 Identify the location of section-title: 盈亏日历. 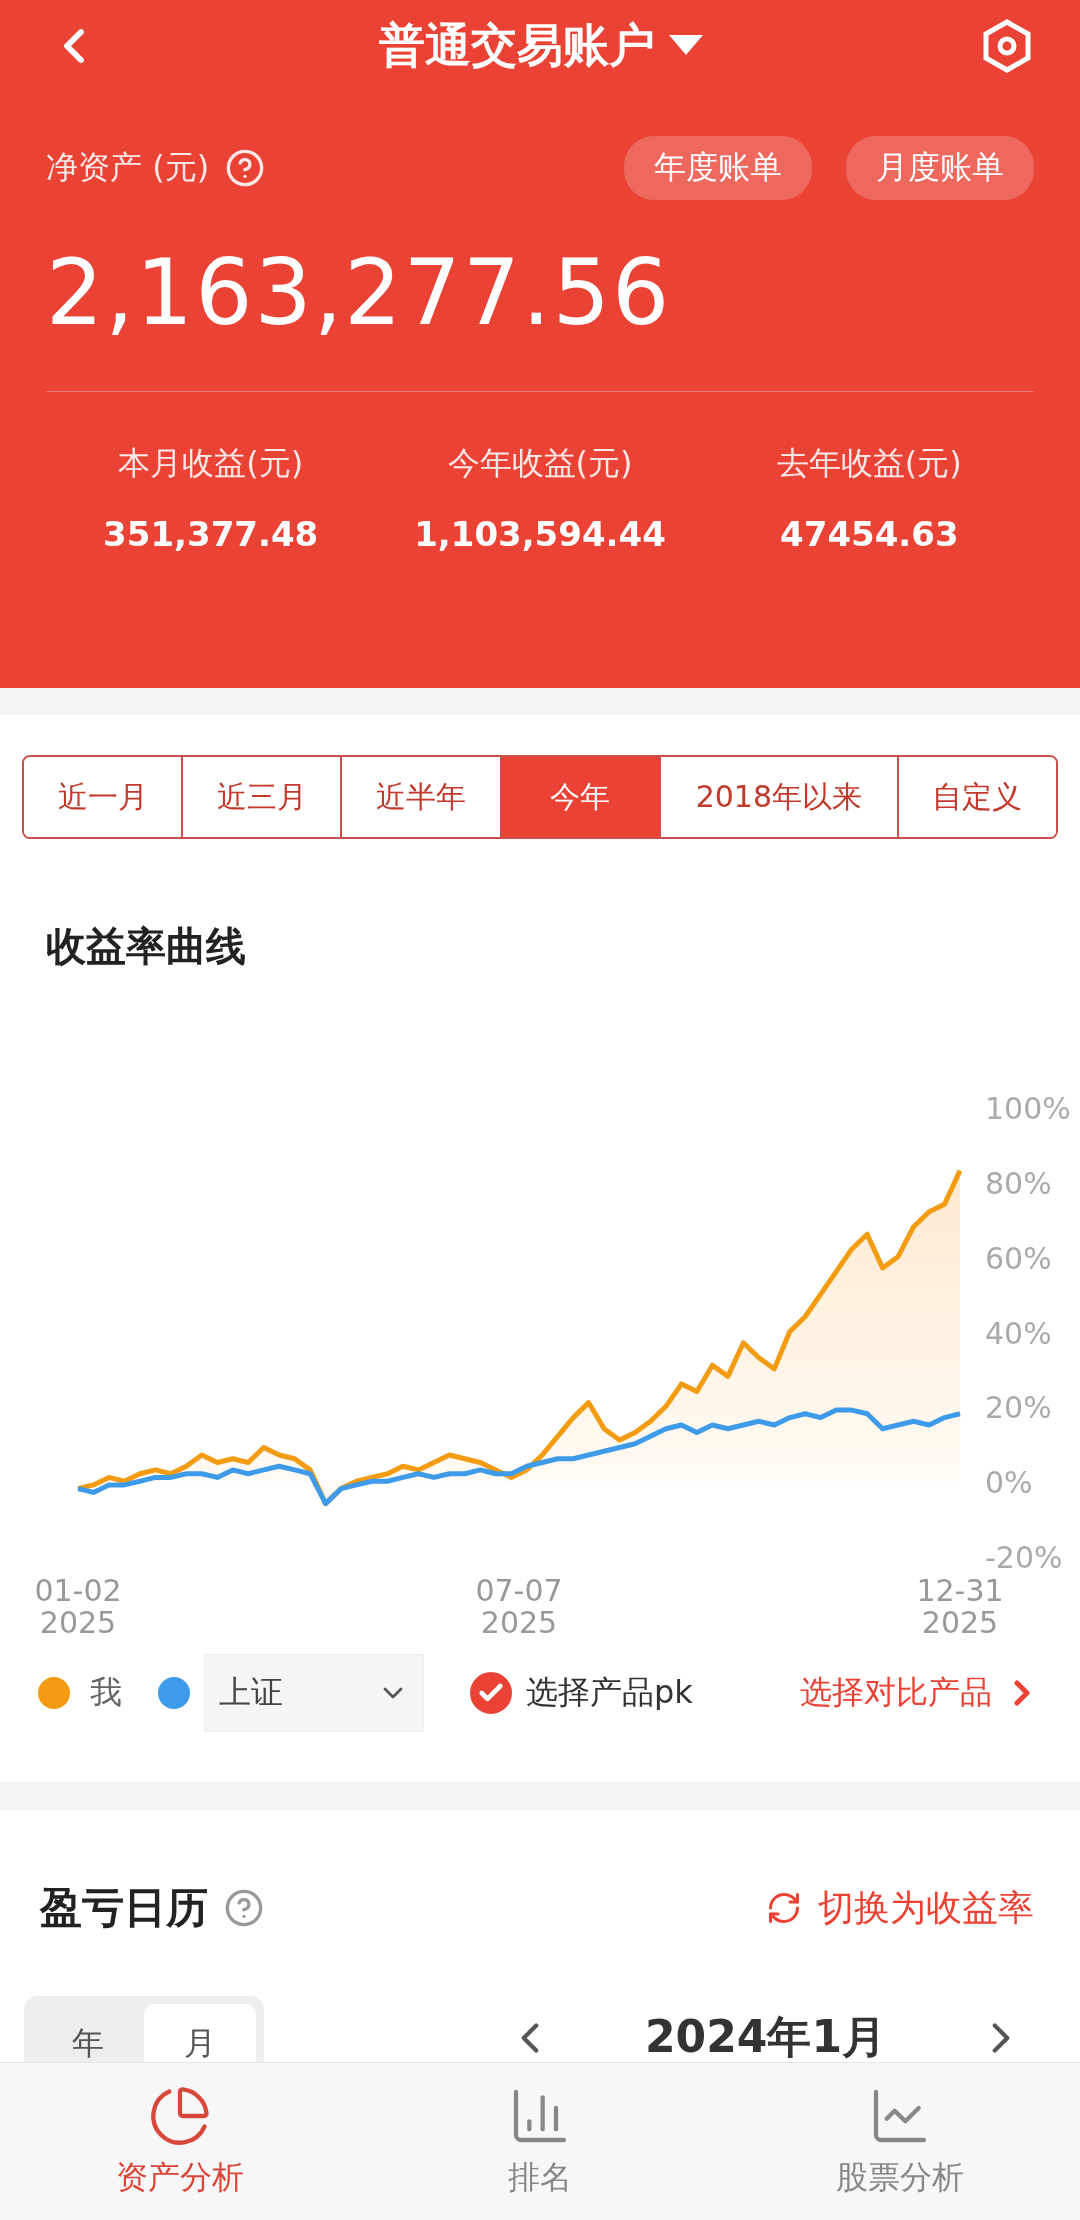
(124, 1908).